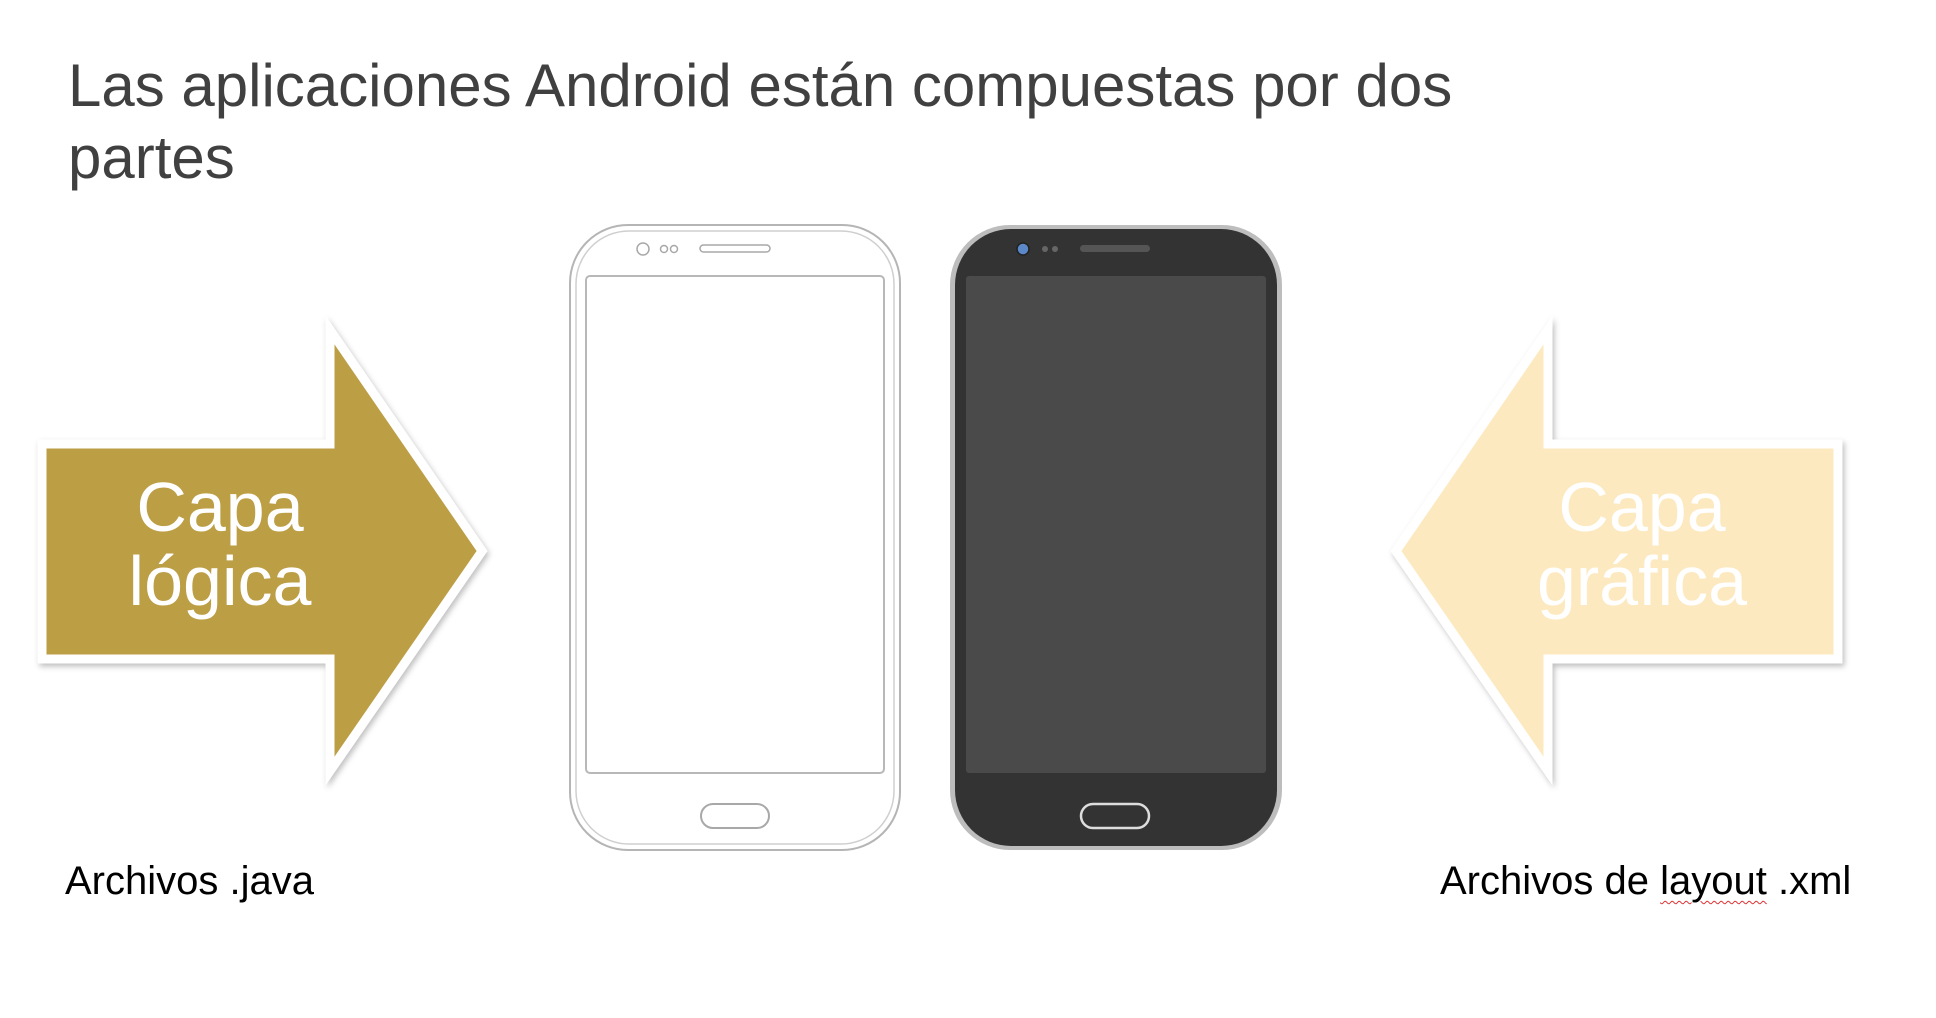 The width and height of the screenshot is (1936, 1018). I want to click on graphic-layer-label-line-2: gráfica, so click(1642, 581).